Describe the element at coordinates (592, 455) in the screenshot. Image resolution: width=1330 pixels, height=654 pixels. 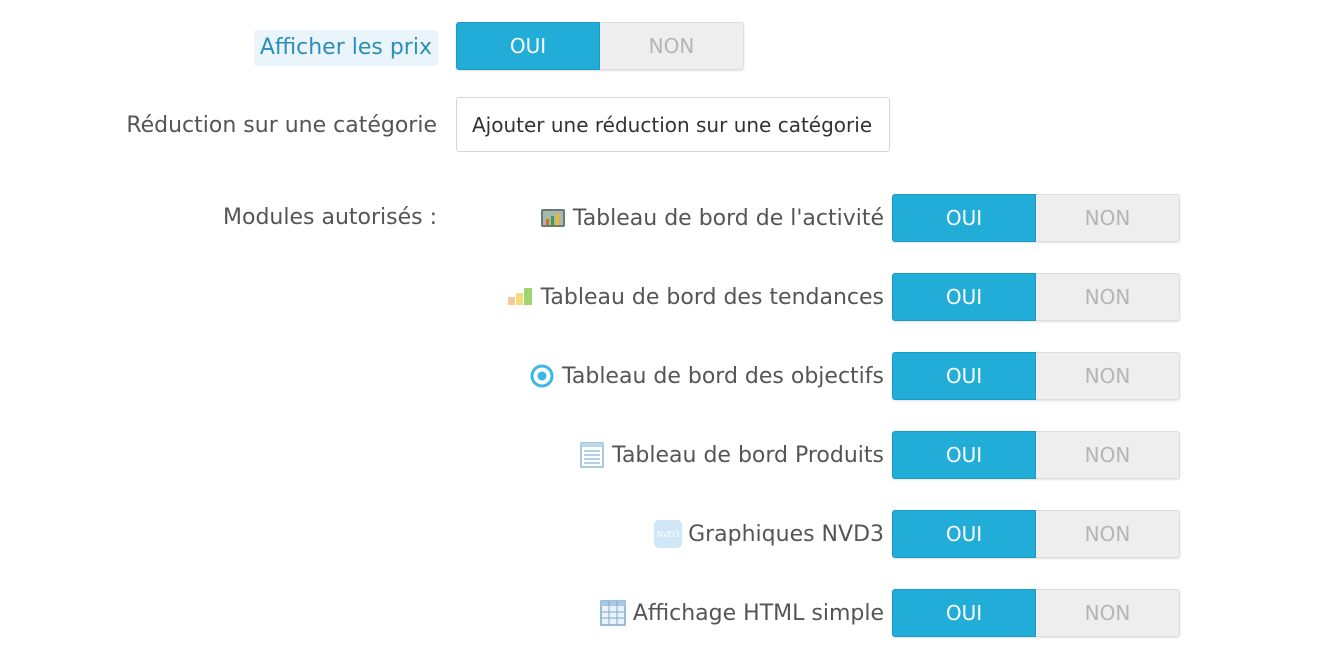
I see `products-list-icon` at that location.